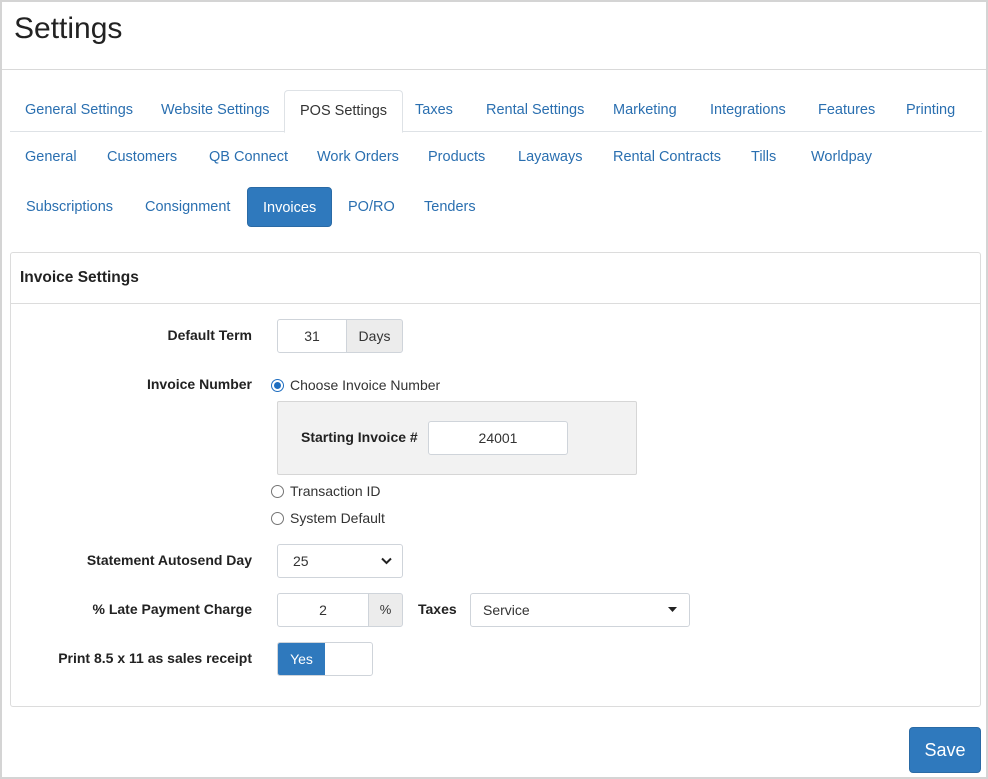 The width and height of the screenshot is (988, 779). Describe the element at coordinates (386, 561) in the screenshot. I see `chevron-down-icon` at that location.